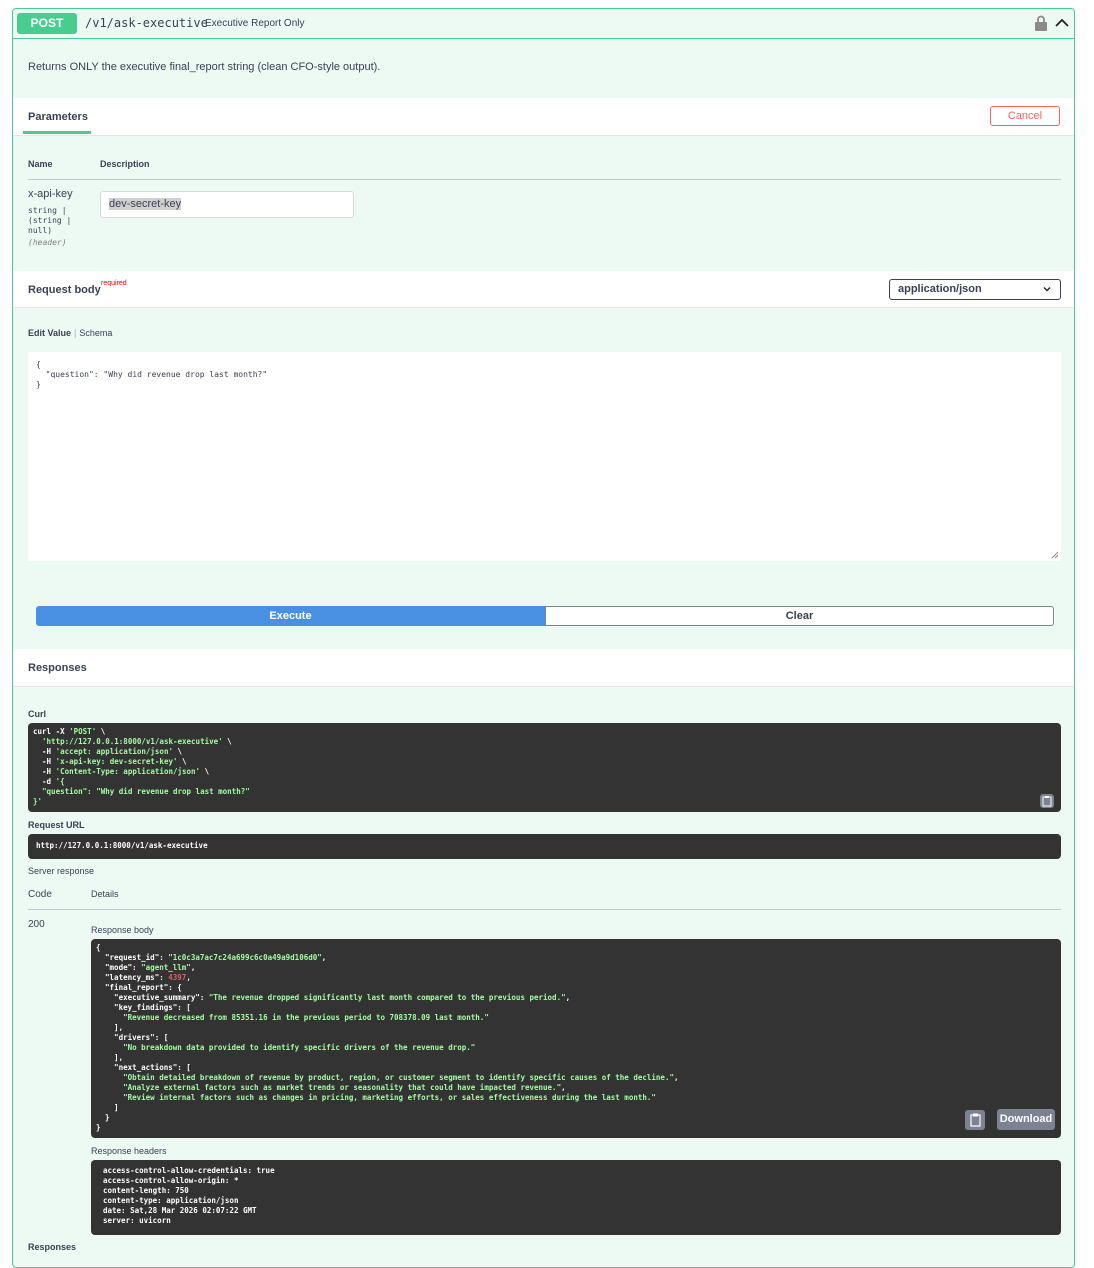  I want to click on lock-icon, so click(1041, 23).